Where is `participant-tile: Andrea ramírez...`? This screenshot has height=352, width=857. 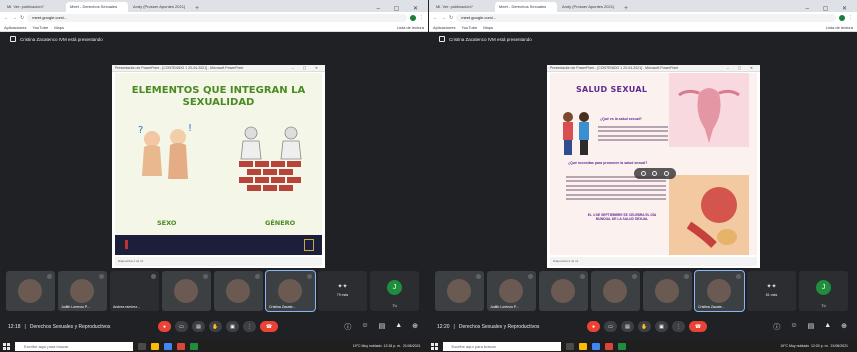 participant-tile: Andrea ramírez... is located at coordinates (134, 291).